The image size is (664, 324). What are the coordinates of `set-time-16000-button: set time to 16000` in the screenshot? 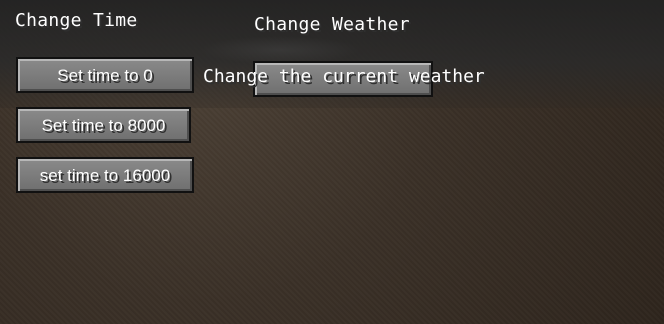 It's located at (105, 175).